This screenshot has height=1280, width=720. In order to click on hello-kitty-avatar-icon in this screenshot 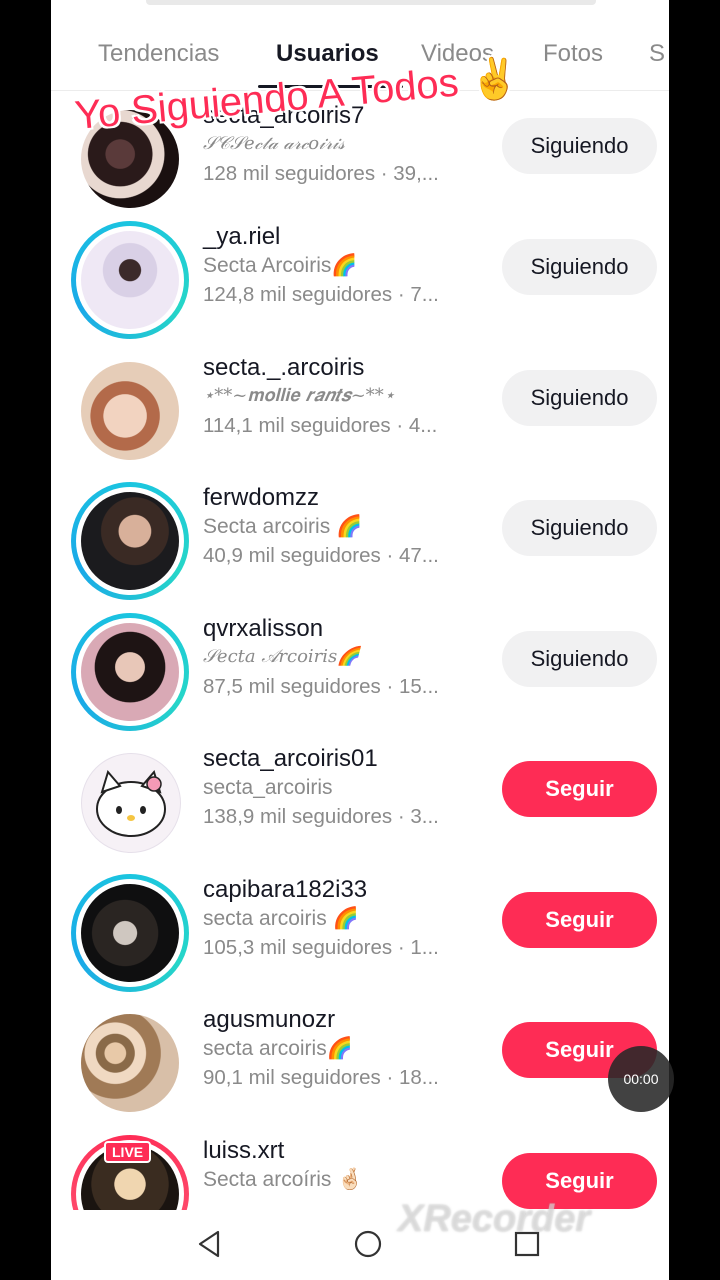, I will do `click(131, 803)`.